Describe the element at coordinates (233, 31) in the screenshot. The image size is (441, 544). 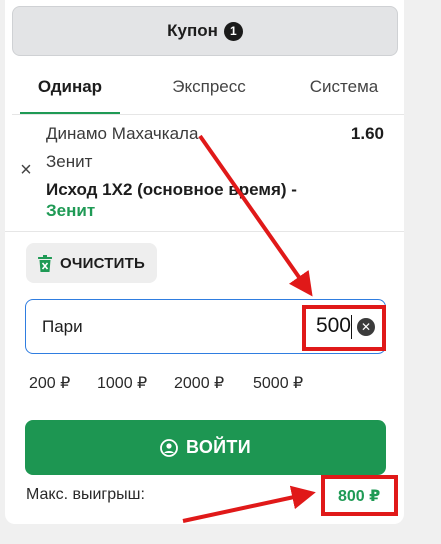
I see `coupon-count-badge: 1` at that location.